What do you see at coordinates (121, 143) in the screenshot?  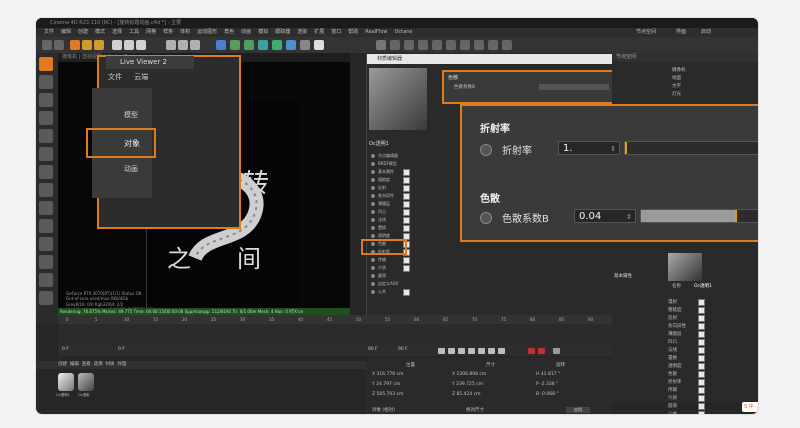 I see `object-item-highlight` at bounding box center [121, 143].